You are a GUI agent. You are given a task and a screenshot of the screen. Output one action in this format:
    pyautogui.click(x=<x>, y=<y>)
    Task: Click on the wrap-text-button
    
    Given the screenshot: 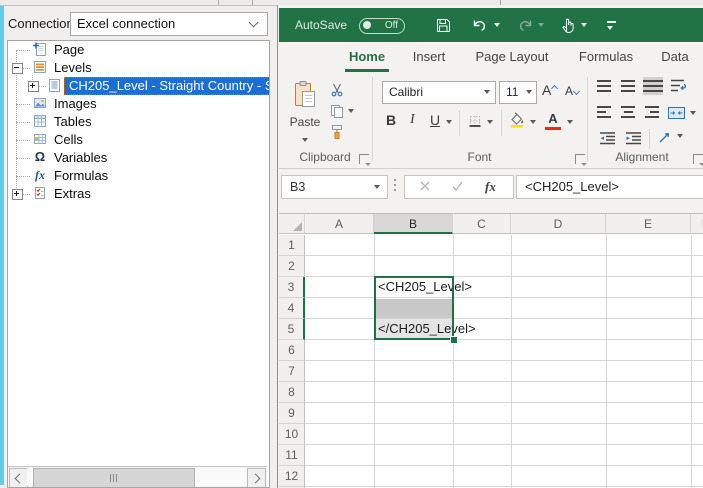 What is the action you would take?
    pyautogui.click(x=678, y=88)
    